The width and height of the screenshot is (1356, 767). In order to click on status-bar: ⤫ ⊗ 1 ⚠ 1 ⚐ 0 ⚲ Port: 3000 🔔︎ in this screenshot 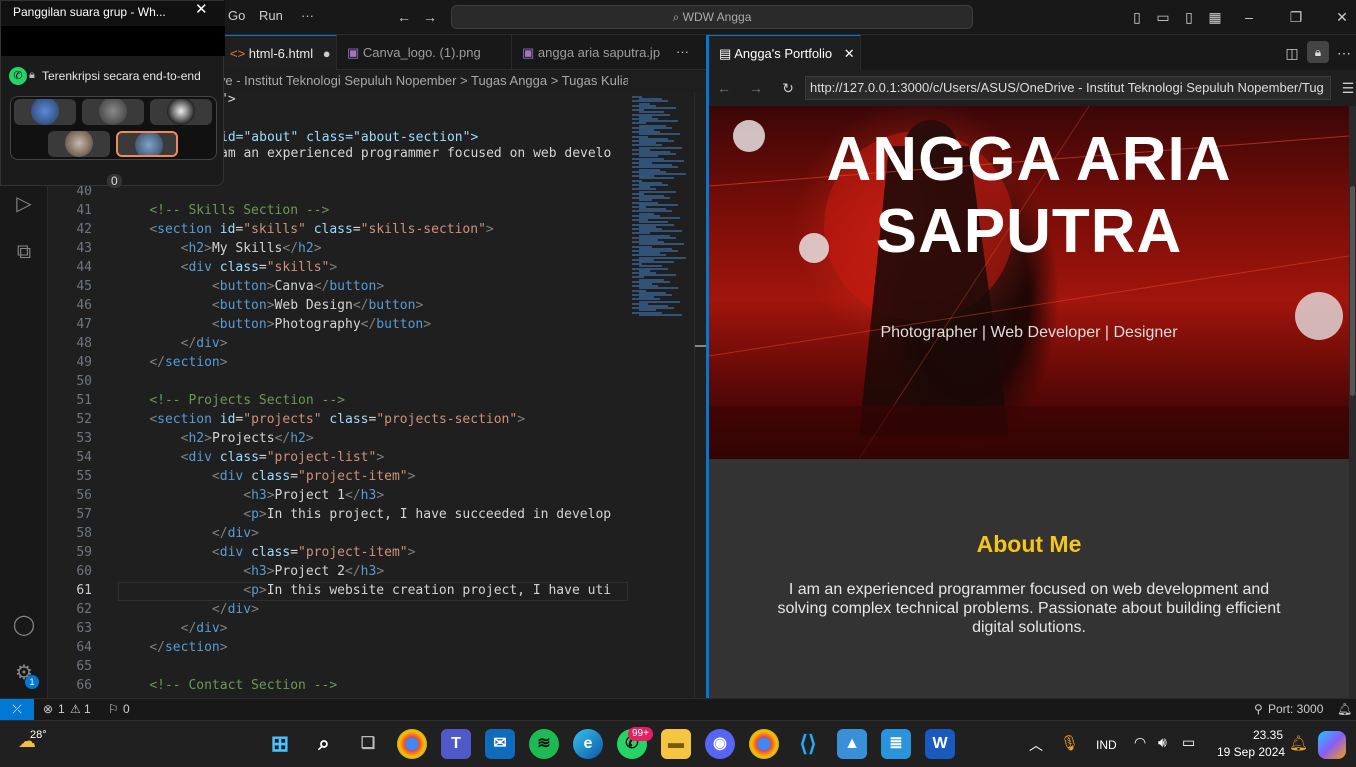, I will do `click(678, 709)`.